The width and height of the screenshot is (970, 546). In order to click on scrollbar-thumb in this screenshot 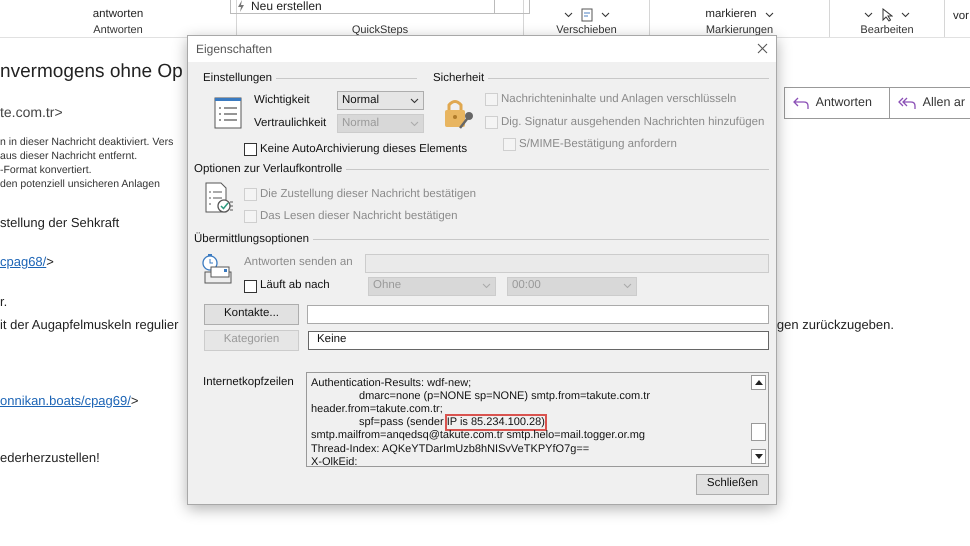, I will do `click(758, 431)`.